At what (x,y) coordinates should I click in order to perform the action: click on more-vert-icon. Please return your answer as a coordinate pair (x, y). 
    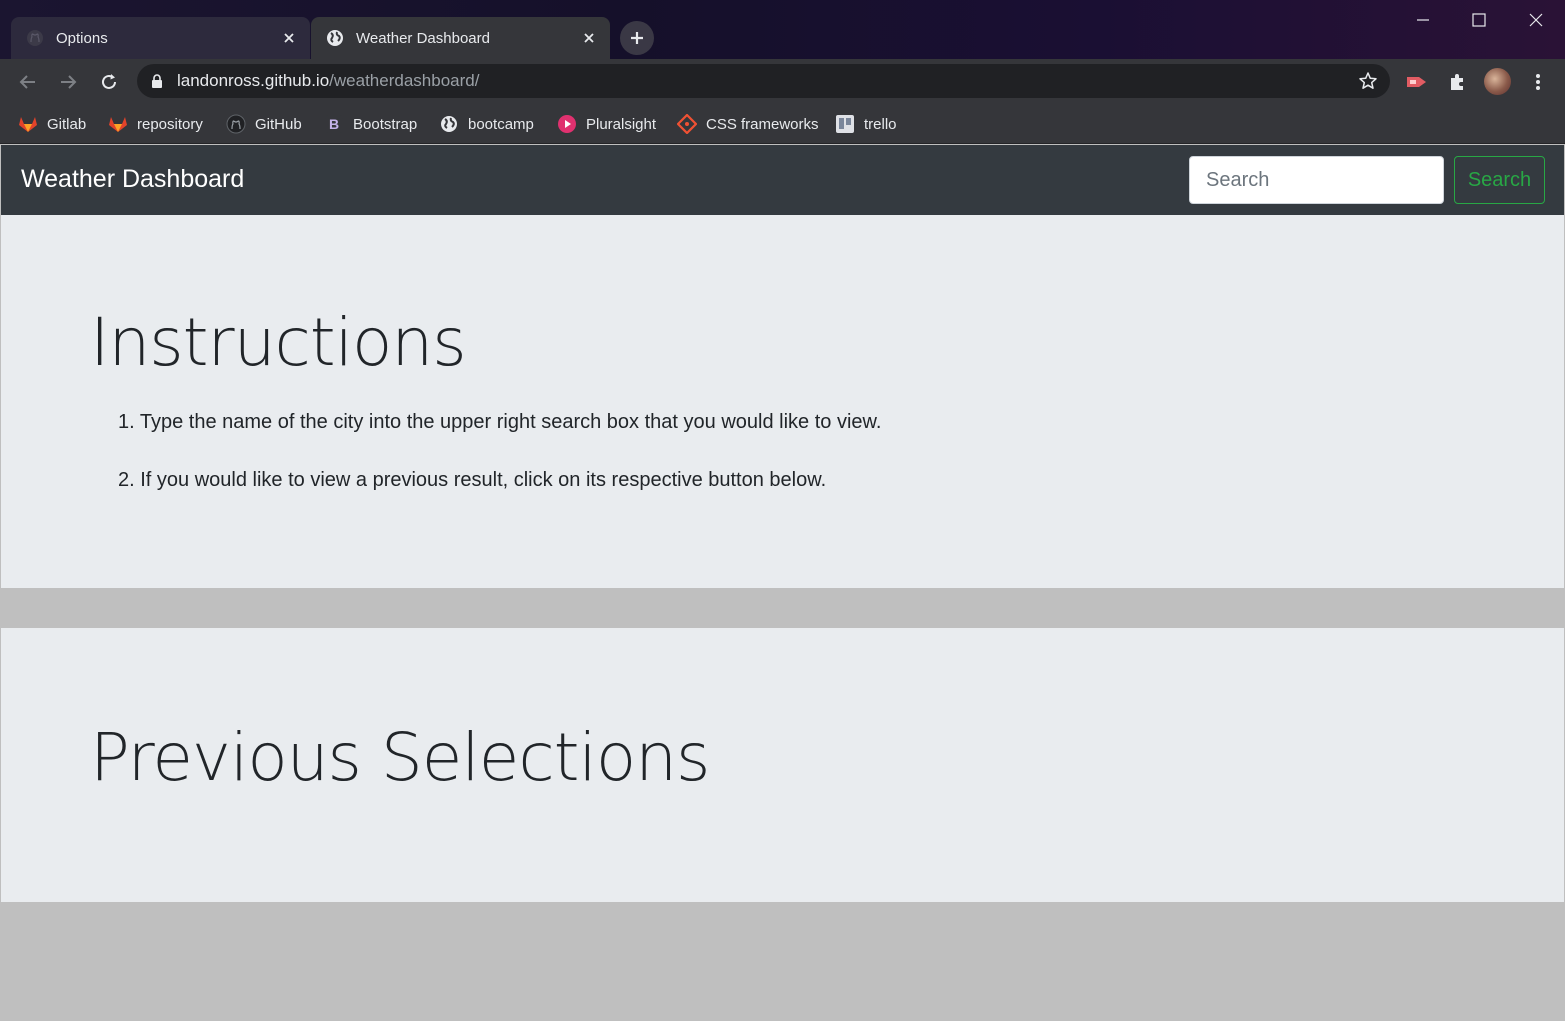
    Looking at the image, I should click on (1538, 82).